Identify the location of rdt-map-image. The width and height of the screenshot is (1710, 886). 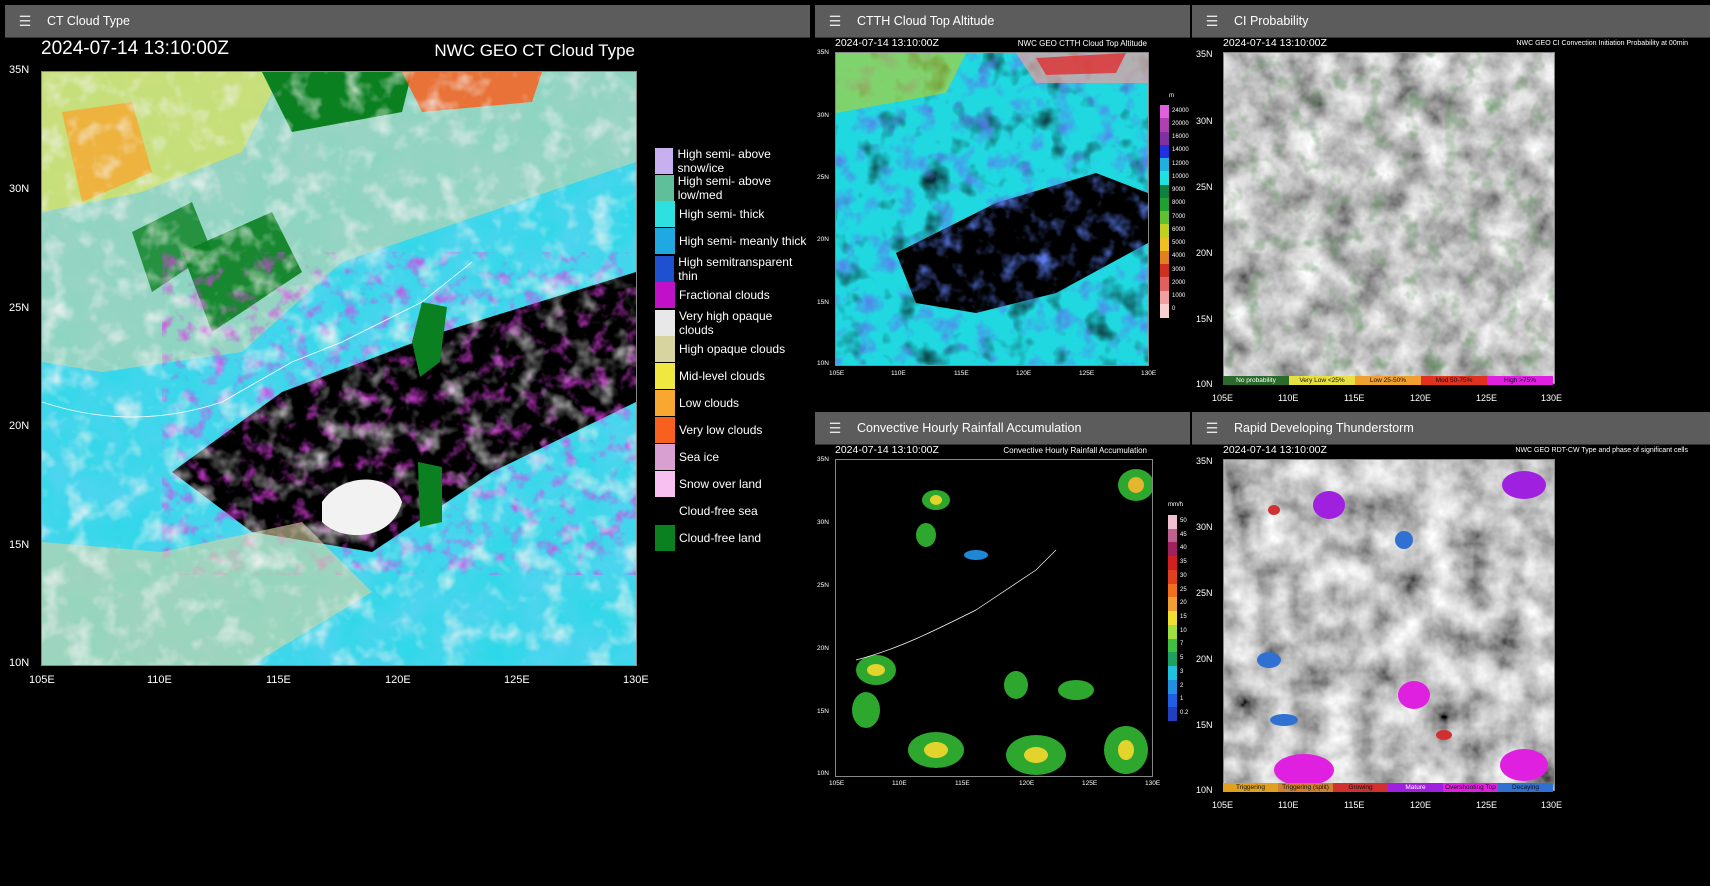
(1389, 625).